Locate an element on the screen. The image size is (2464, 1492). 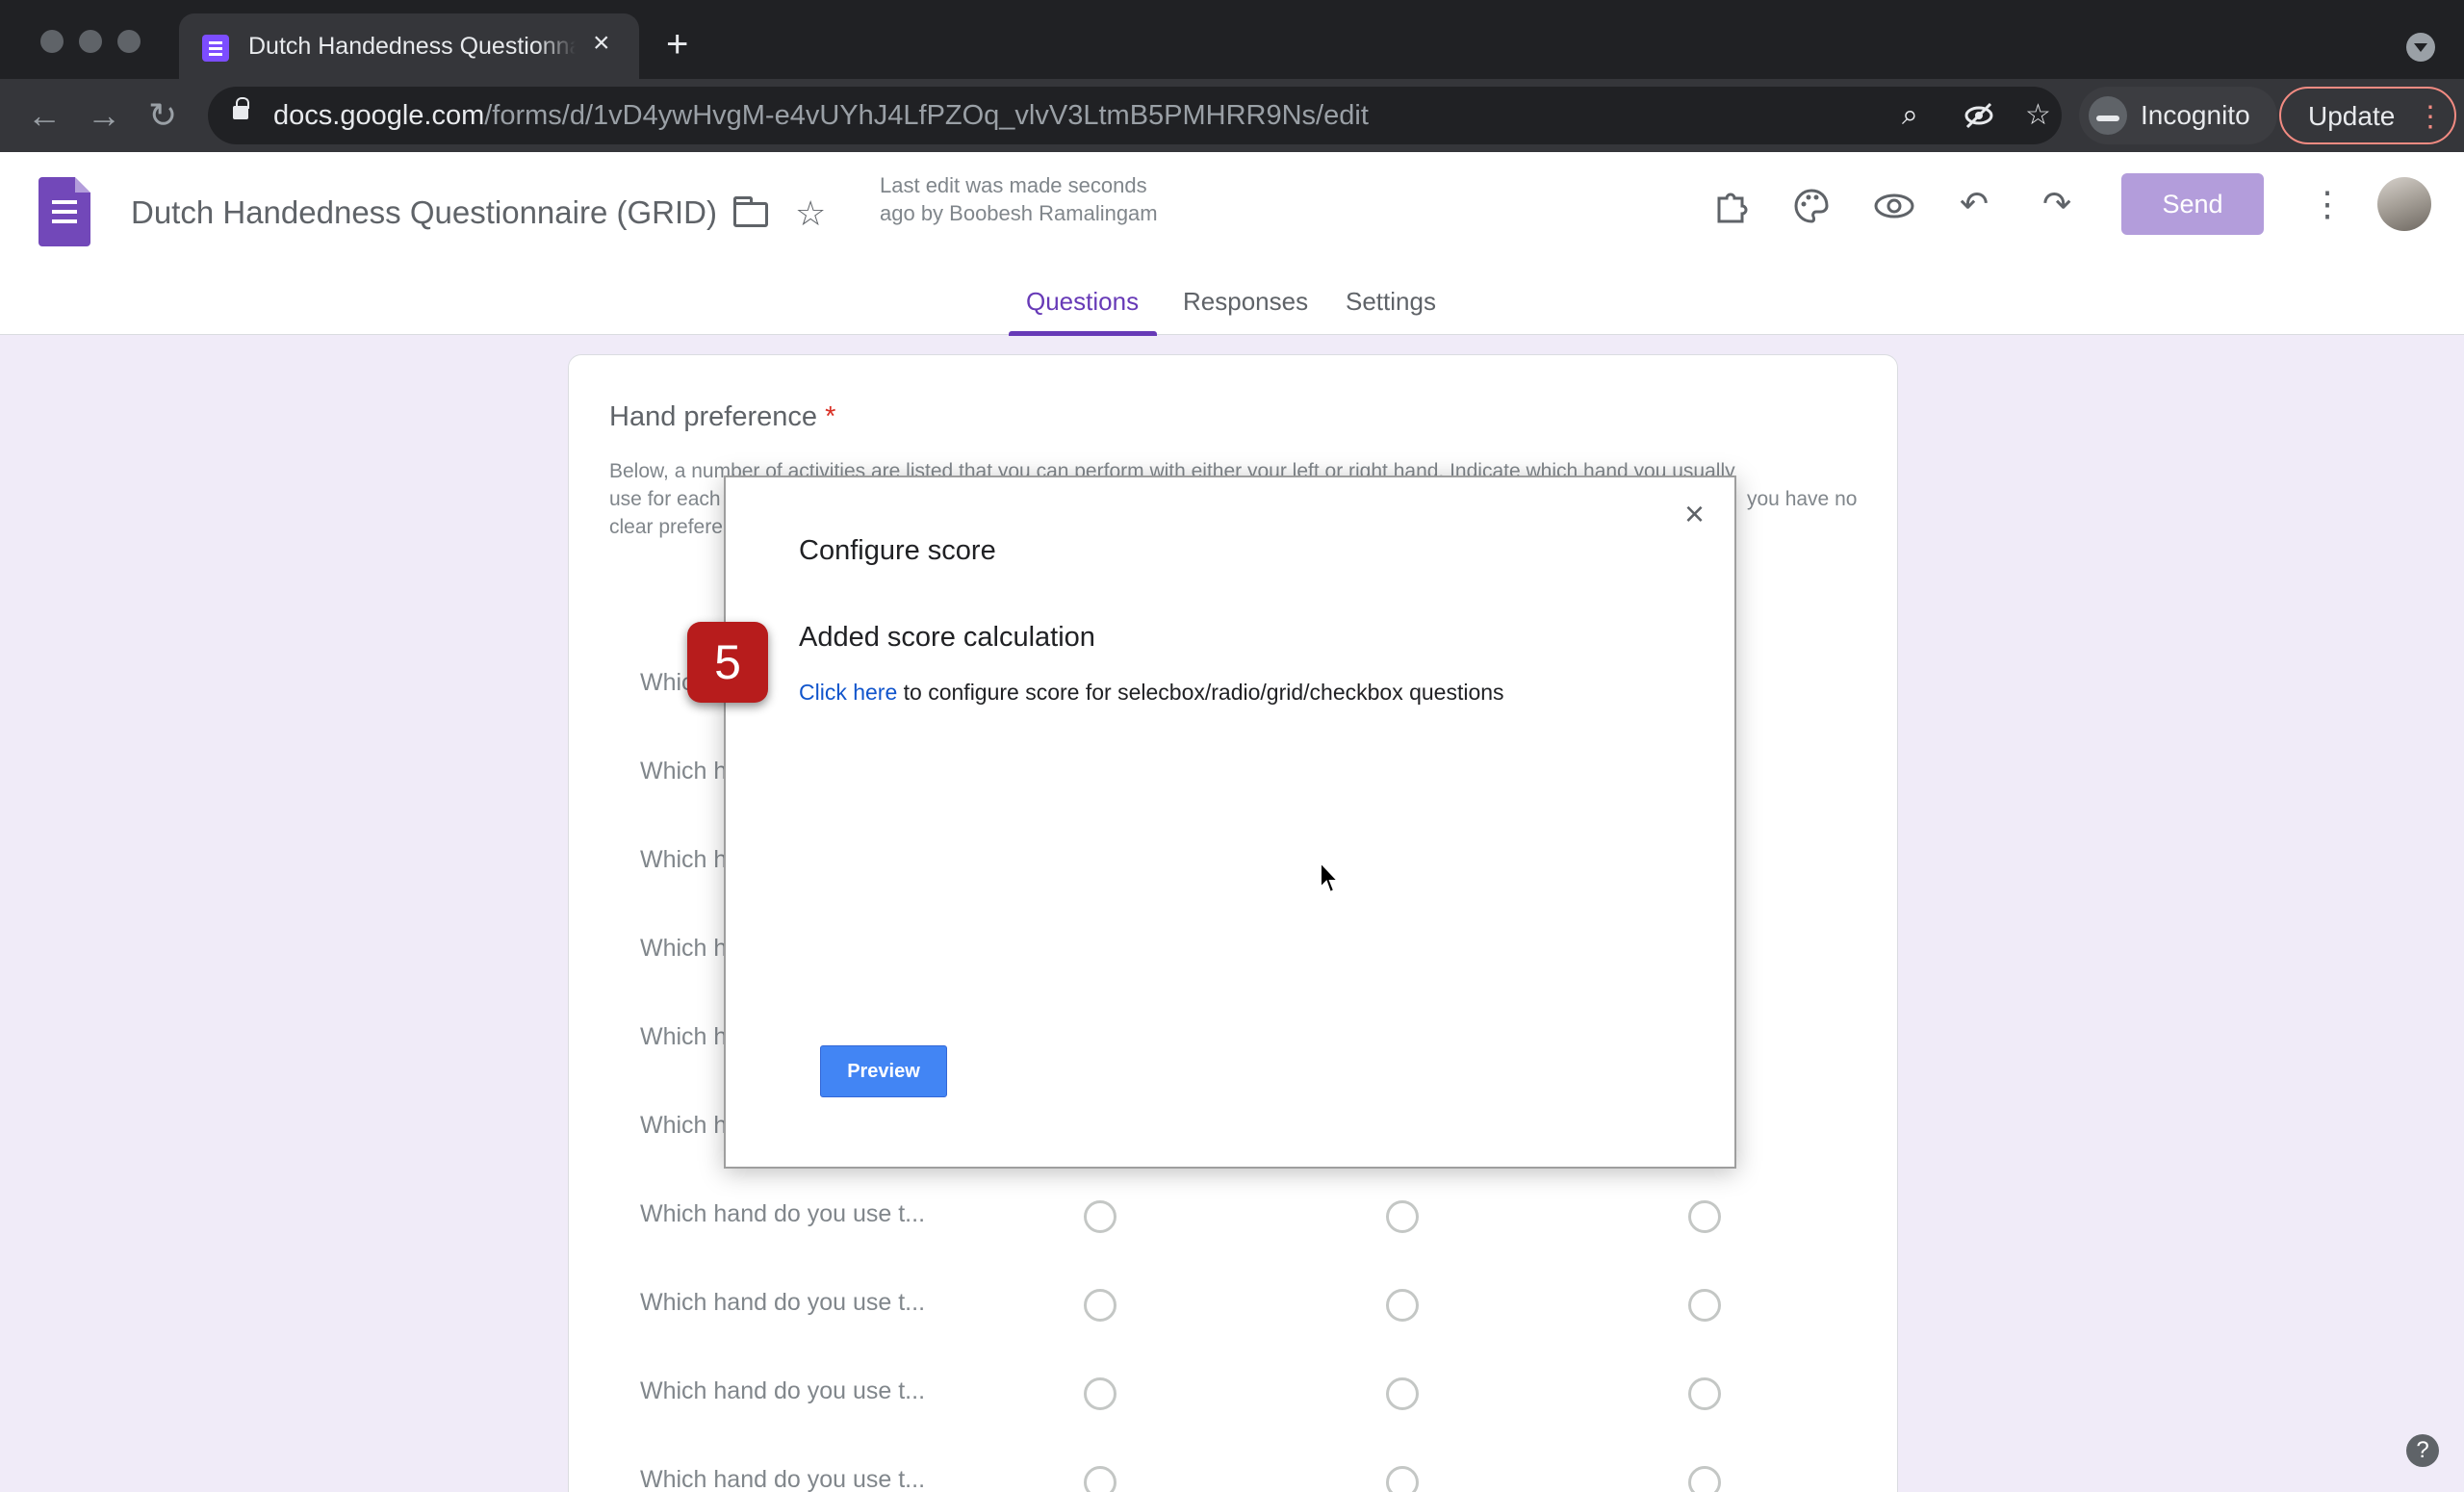
undo-icon: ↶ is located at coordinates (1974, 204).